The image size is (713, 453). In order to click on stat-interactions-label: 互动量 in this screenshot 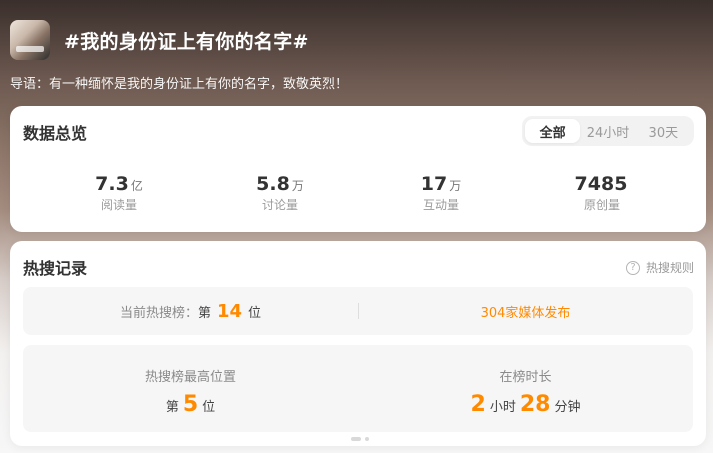, I will do `click(440, 205)`.